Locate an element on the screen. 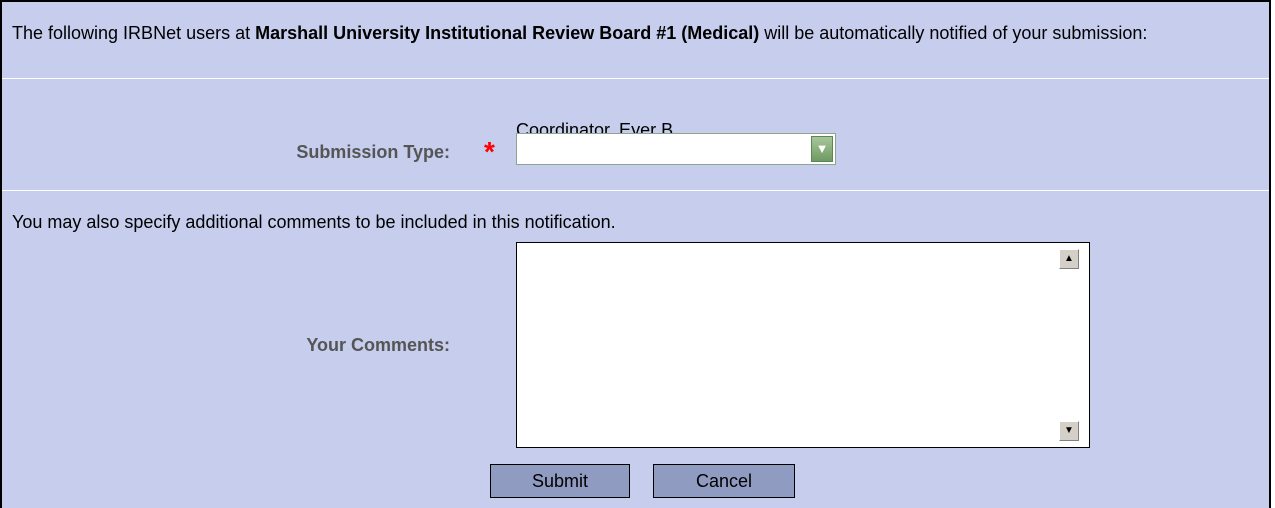 This screenshot has height=508, width=1275. required-marker: * is located at coordinates (489, 151).